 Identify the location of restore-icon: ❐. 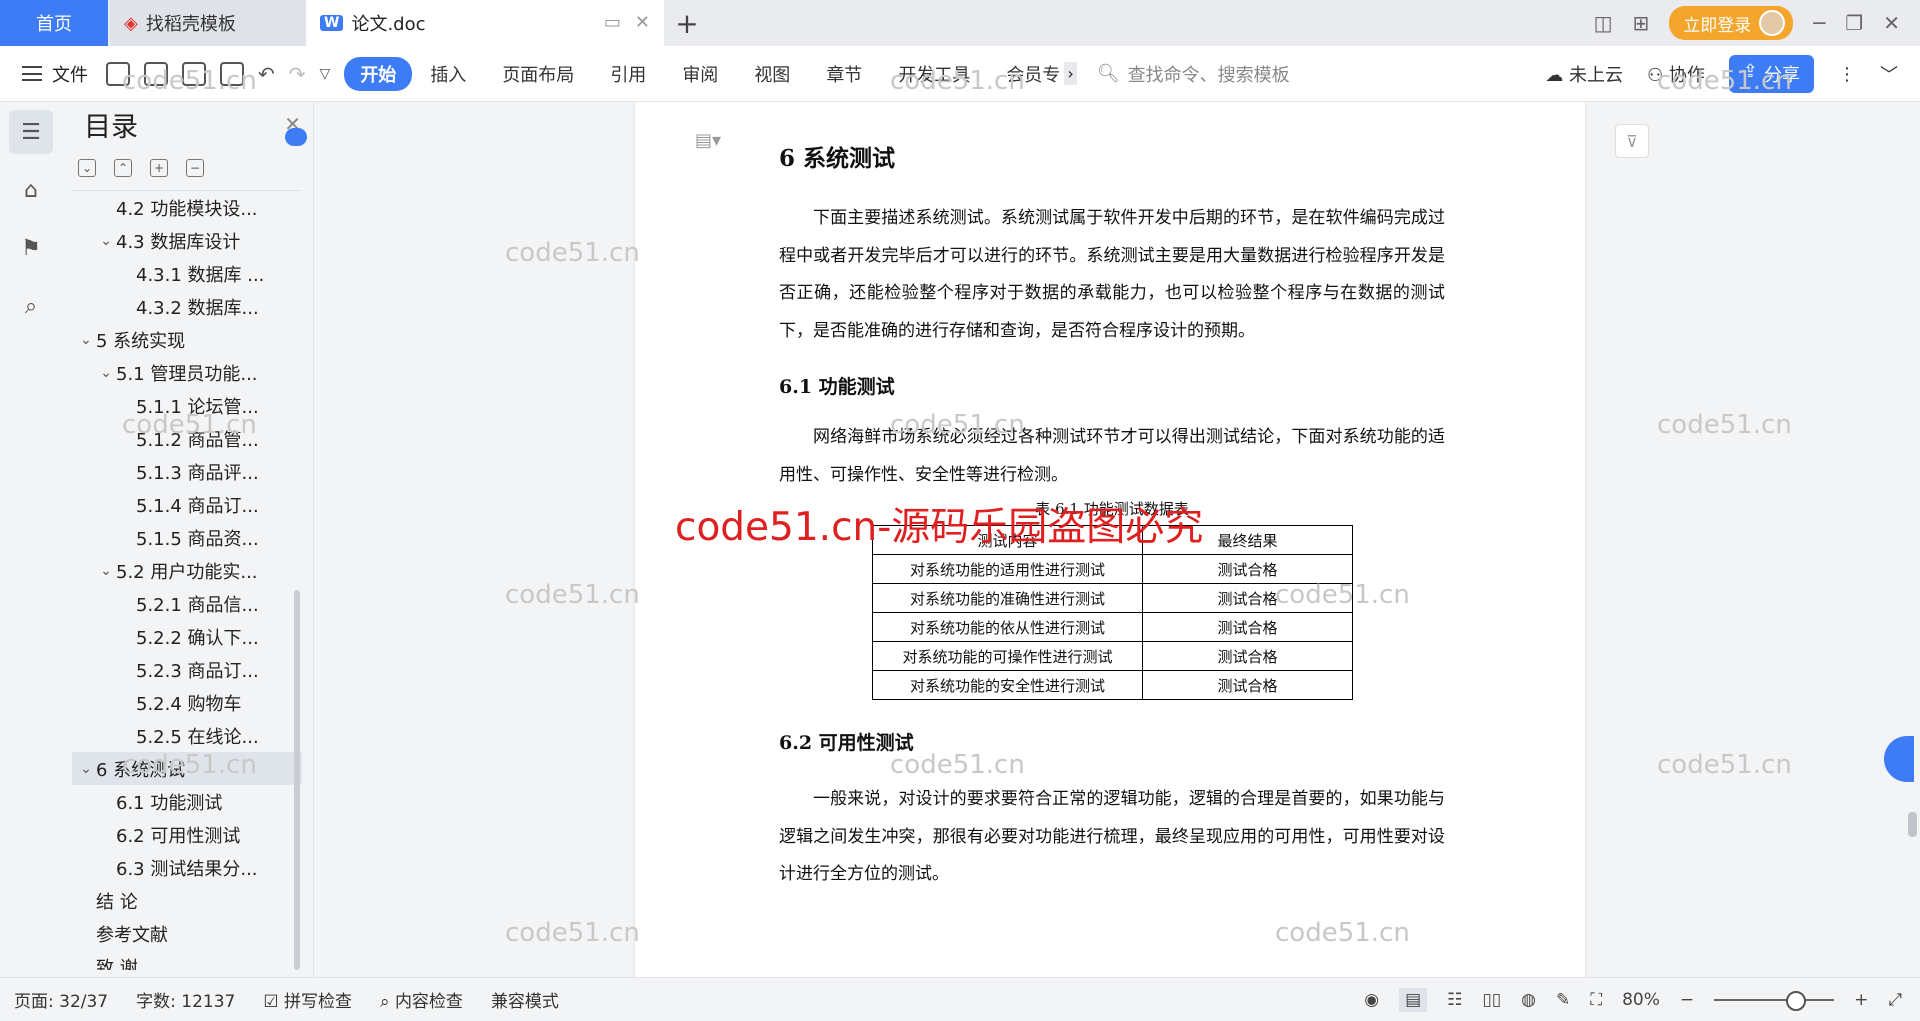
(1854, 23).